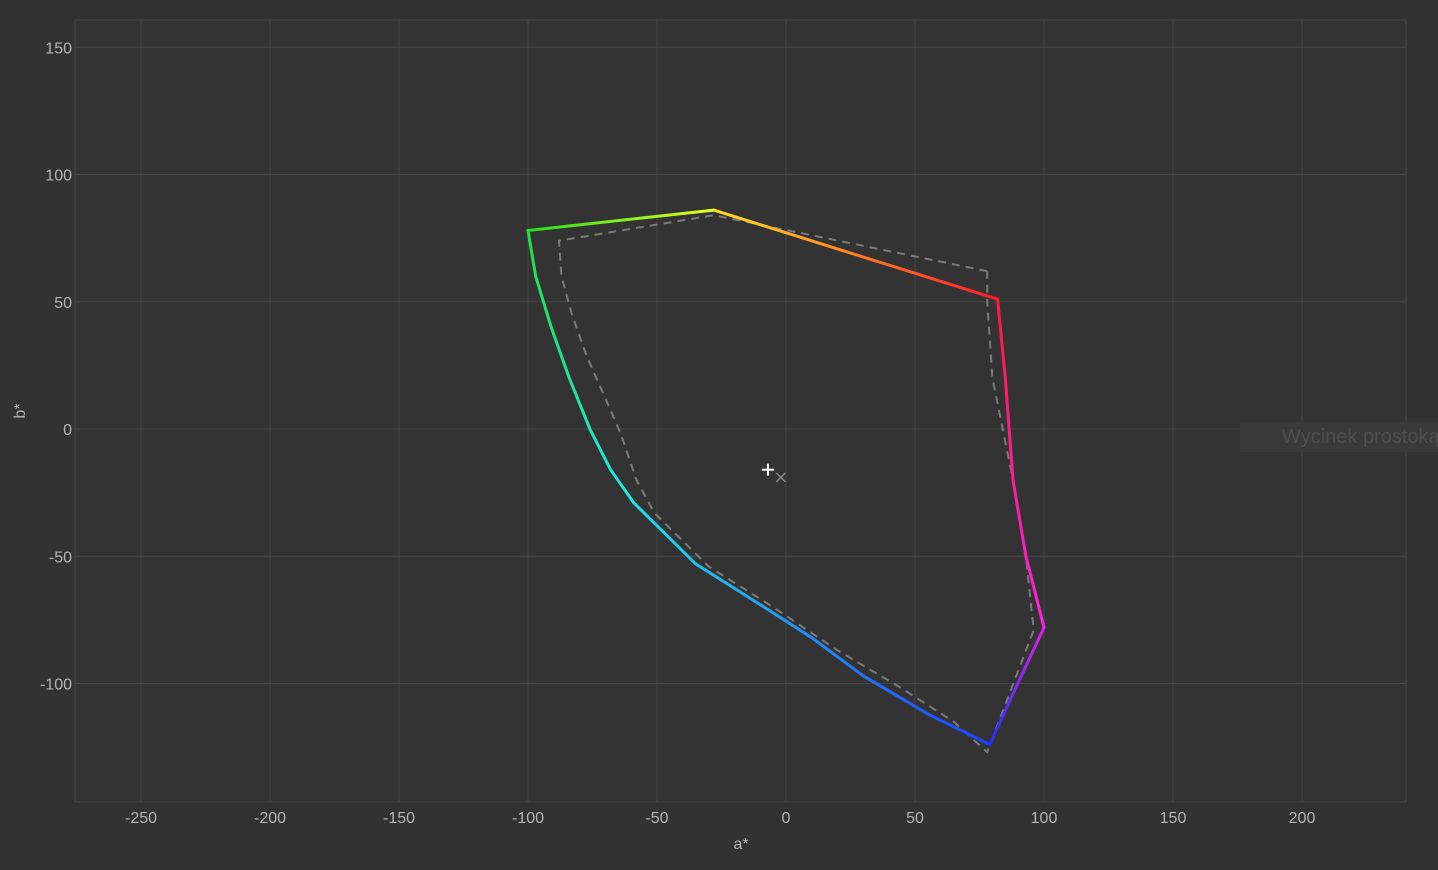 Image resolution: width=1438 pixels, height=870 pixels. Describe the element at coordinates (1339, 437) in the screenshot. I see `tooltip-rect-slice: Wycinek prostokątny` at that location.